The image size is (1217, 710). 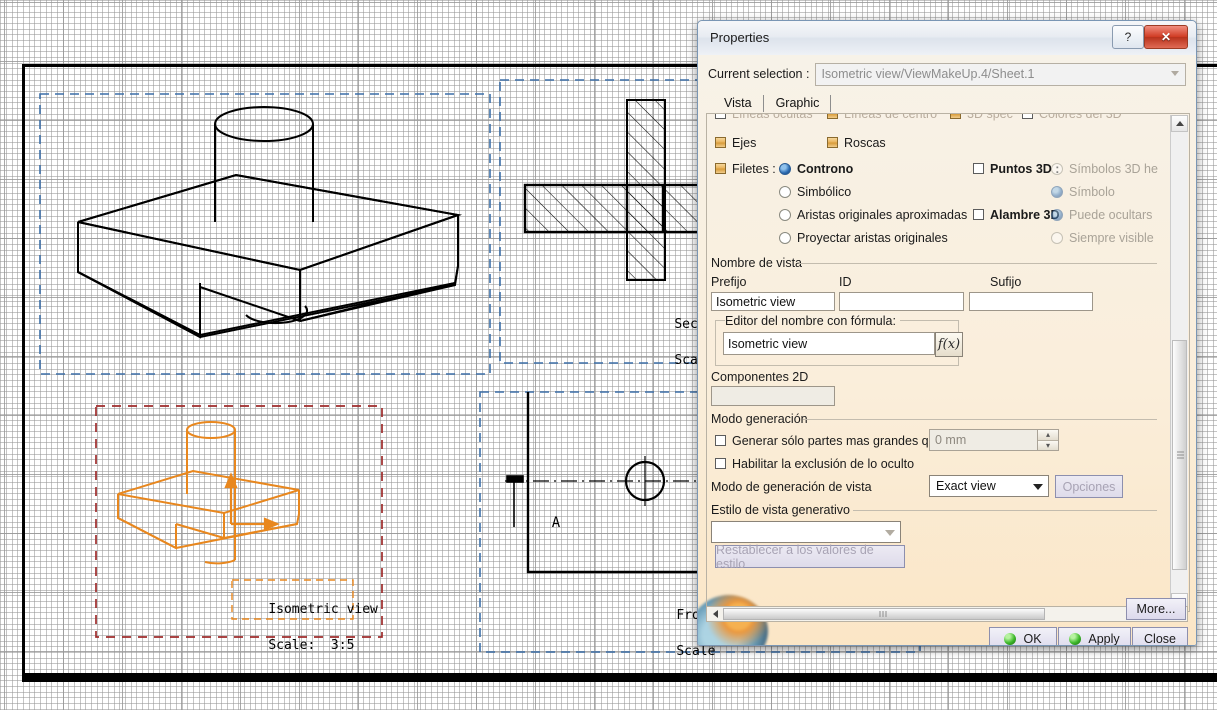 What do you see at coordinates (773, 396) in the screenshot?
I see `input-componentes-2d` at bounding box center [773, 396].